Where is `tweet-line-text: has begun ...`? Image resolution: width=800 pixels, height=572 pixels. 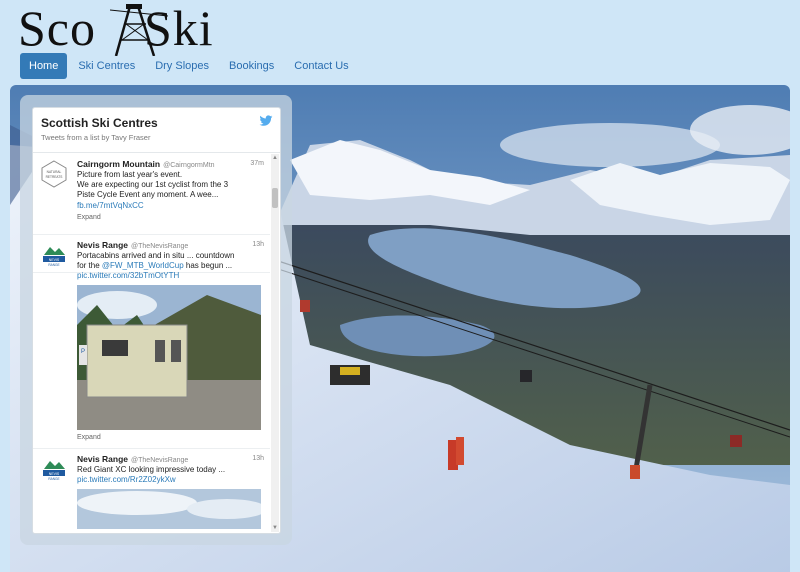
tweet-line-text: has begun ... is located at coordinates (208, 266).